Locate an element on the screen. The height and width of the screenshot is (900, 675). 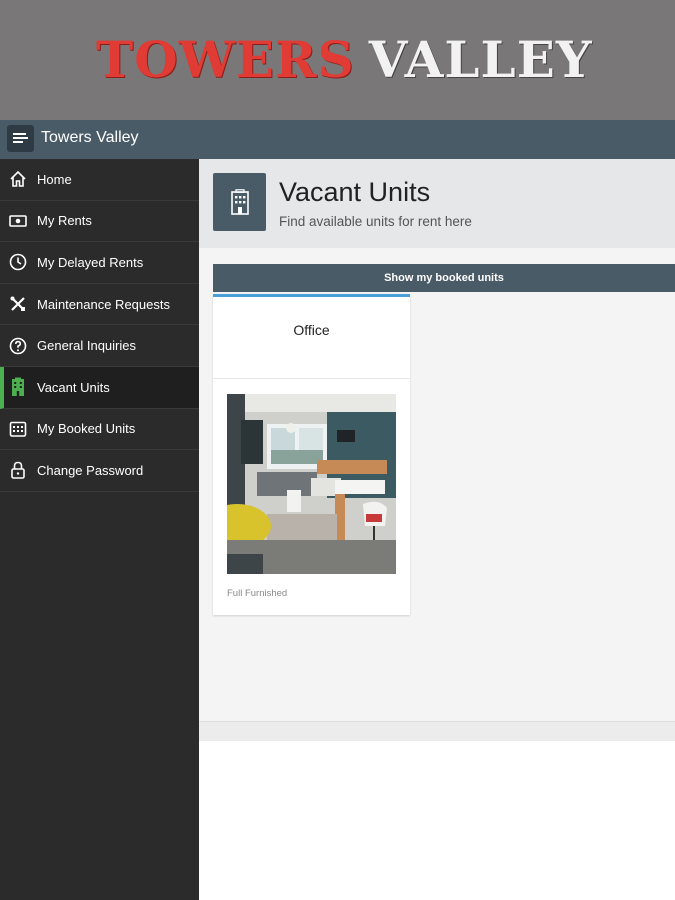
lock-icon is located at coordinates (18, 470).